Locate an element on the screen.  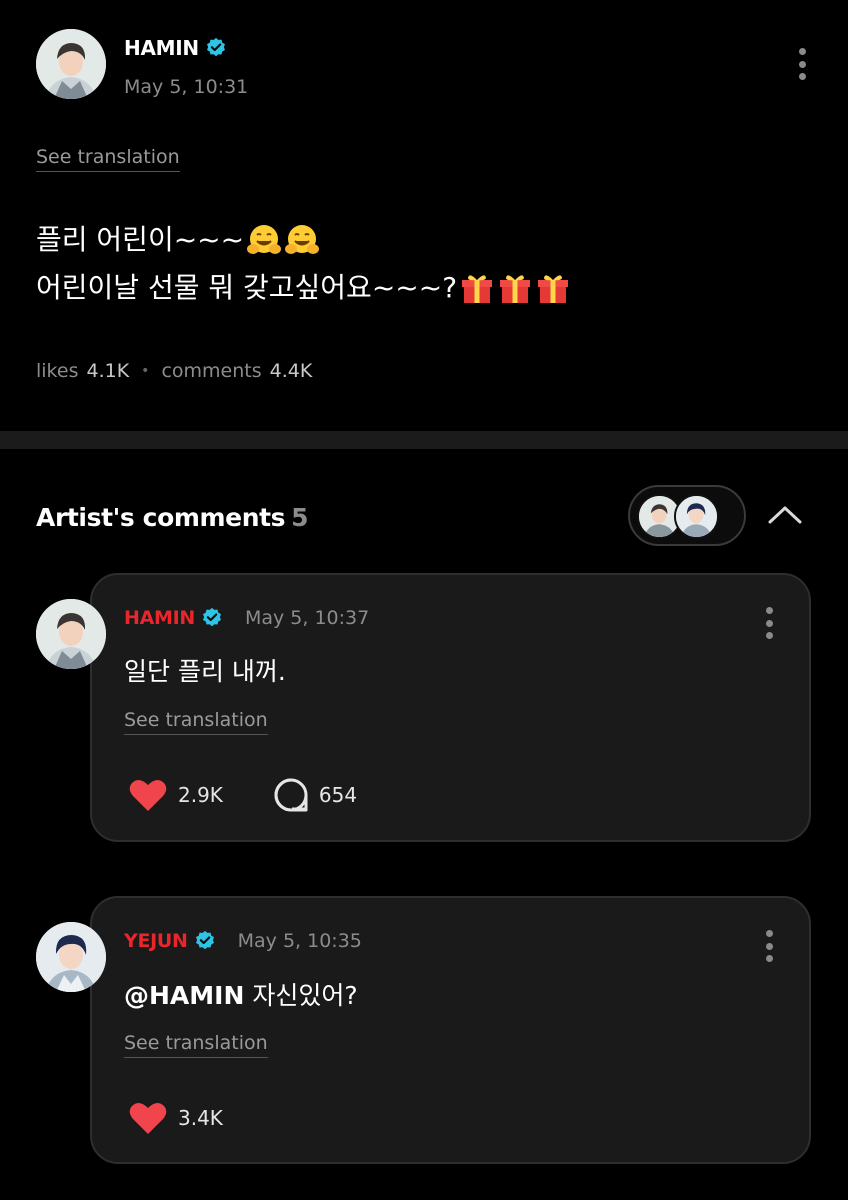
mention-link: @HAMIN is located at coordinates (184, 995).